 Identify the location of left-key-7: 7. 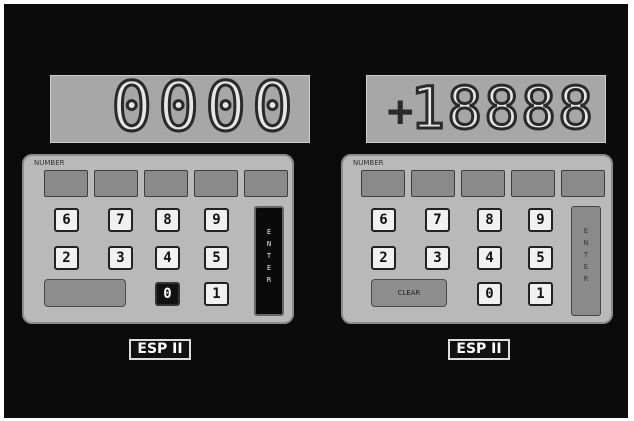
(120, 220).